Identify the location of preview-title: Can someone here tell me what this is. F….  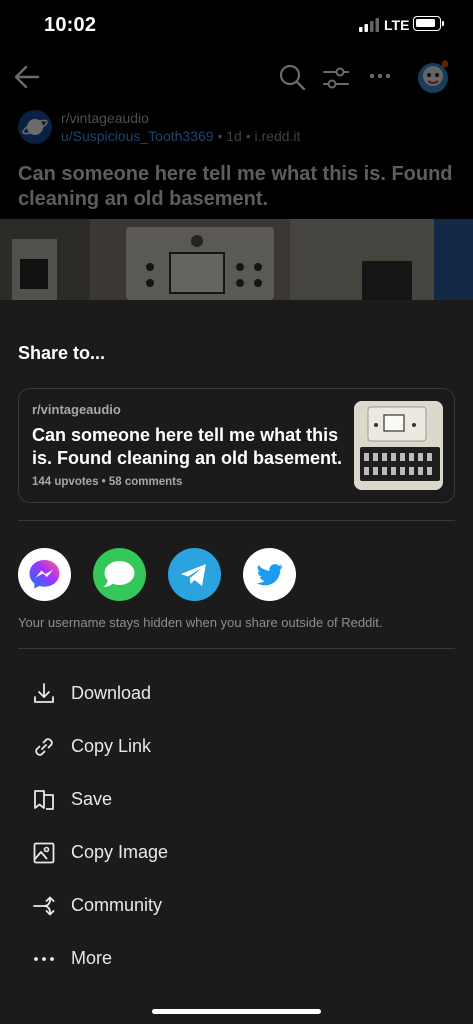
(187, 446).